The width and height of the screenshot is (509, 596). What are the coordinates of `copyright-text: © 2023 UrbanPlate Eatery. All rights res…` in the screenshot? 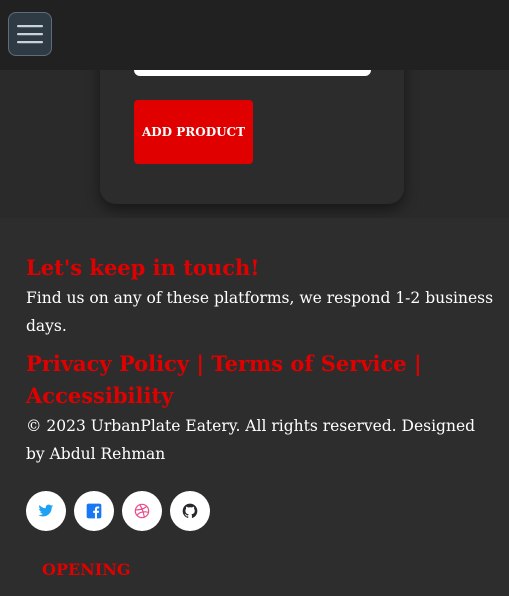 It's located at (251, 440).